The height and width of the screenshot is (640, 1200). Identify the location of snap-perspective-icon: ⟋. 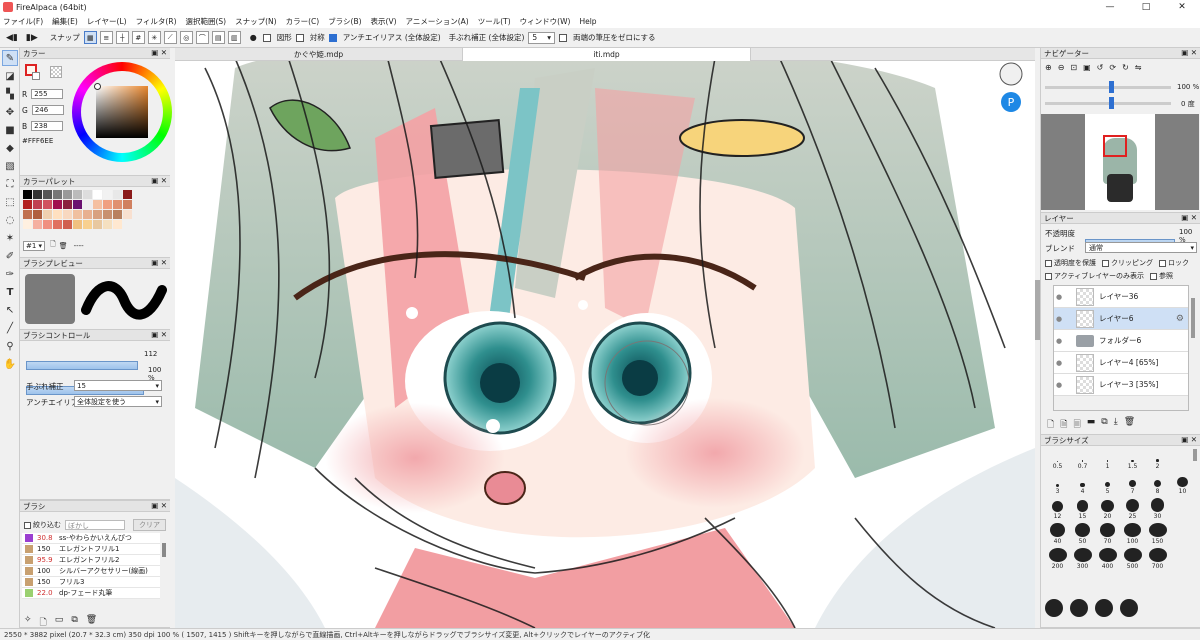
(170, 37).